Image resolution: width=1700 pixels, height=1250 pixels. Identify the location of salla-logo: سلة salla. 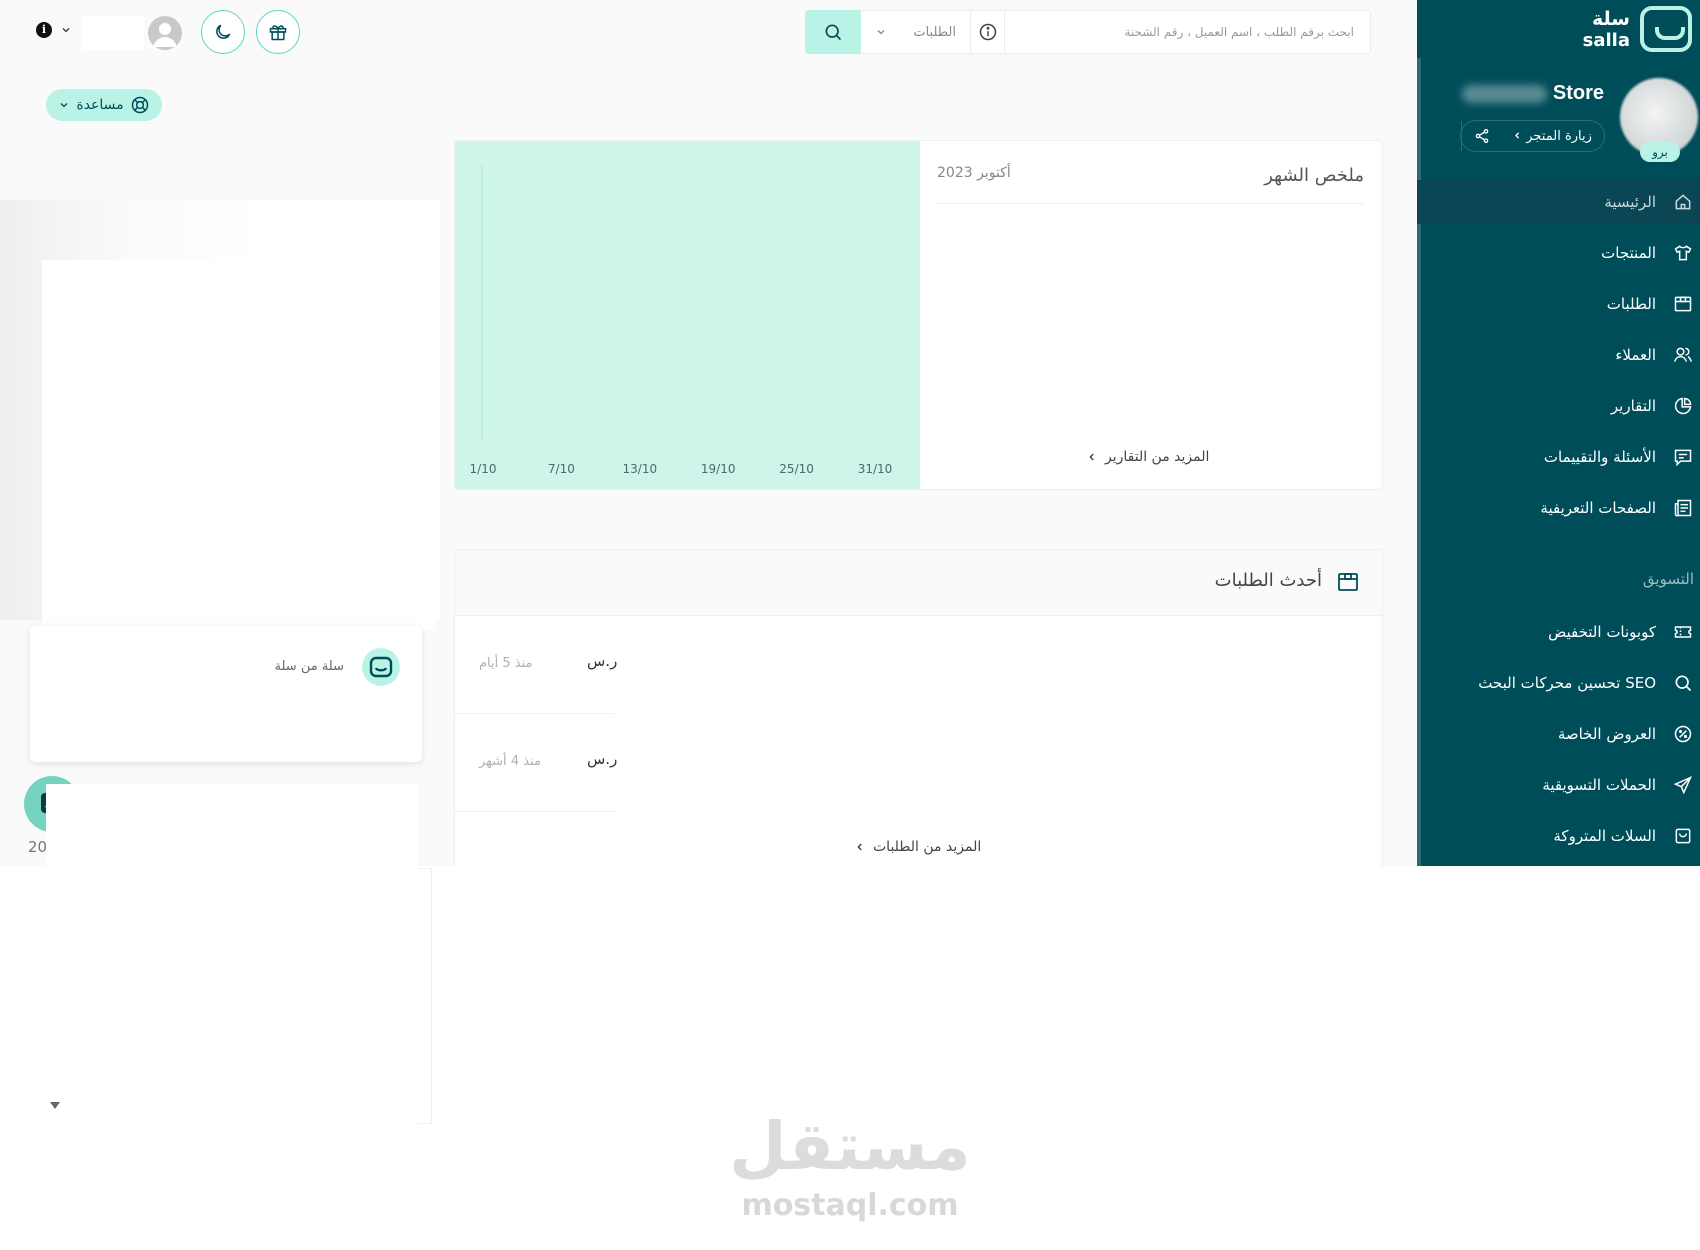
(1637, 31).